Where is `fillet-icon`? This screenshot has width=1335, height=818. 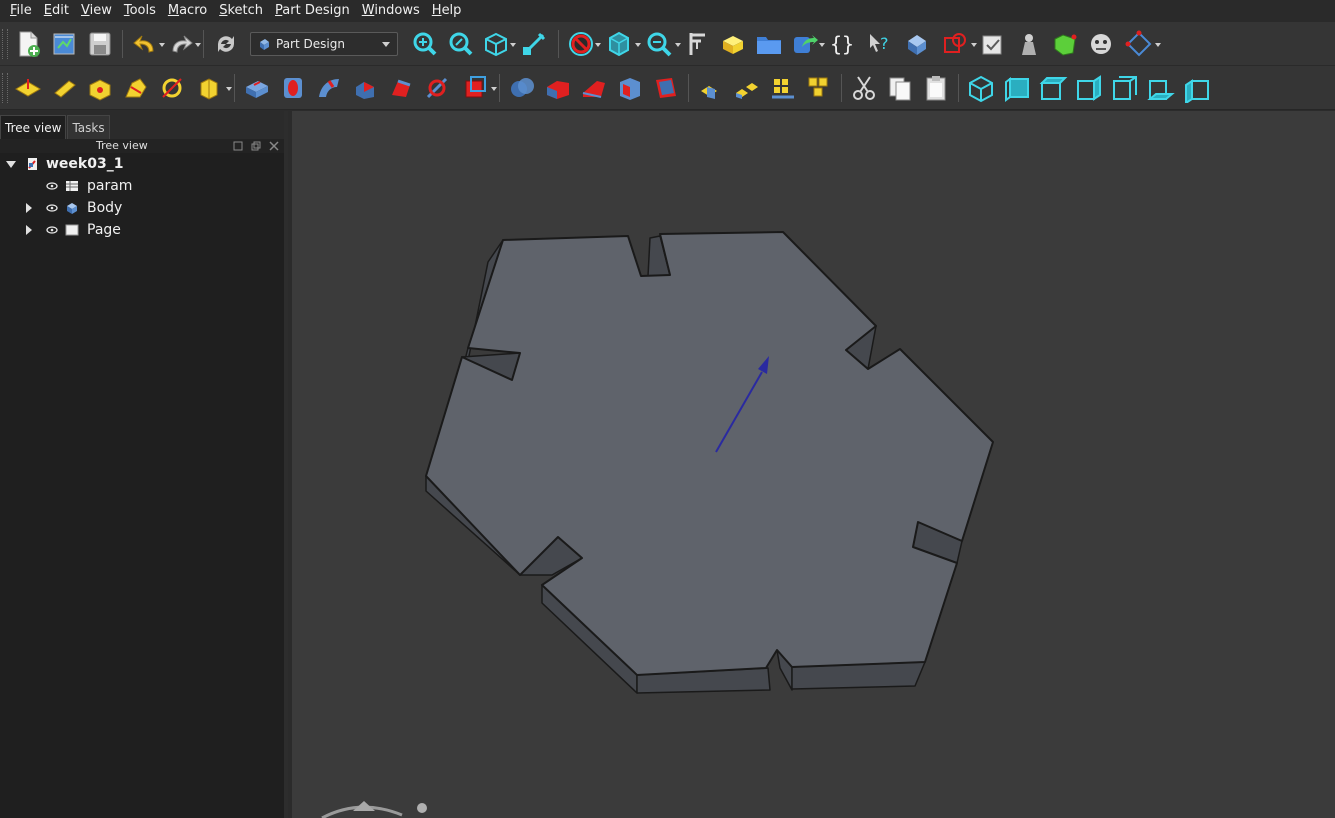 fillet-icon is located at coordinates (558, 88).